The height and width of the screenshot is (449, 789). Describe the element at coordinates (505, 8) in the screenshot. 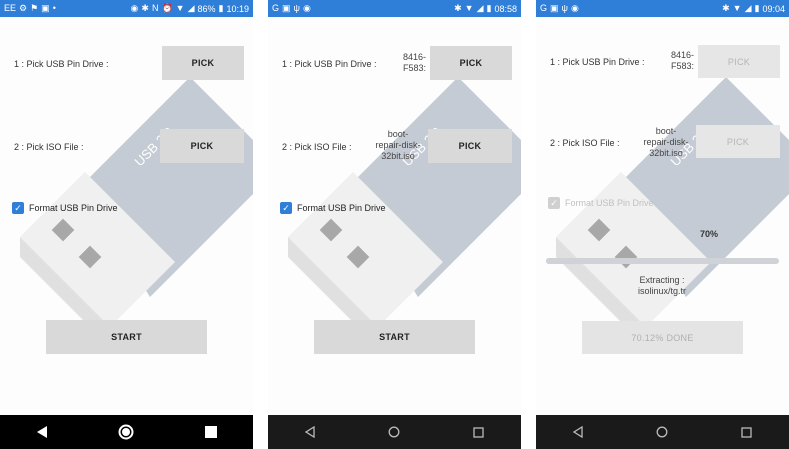

I see `status-time: 08:58` at that location.